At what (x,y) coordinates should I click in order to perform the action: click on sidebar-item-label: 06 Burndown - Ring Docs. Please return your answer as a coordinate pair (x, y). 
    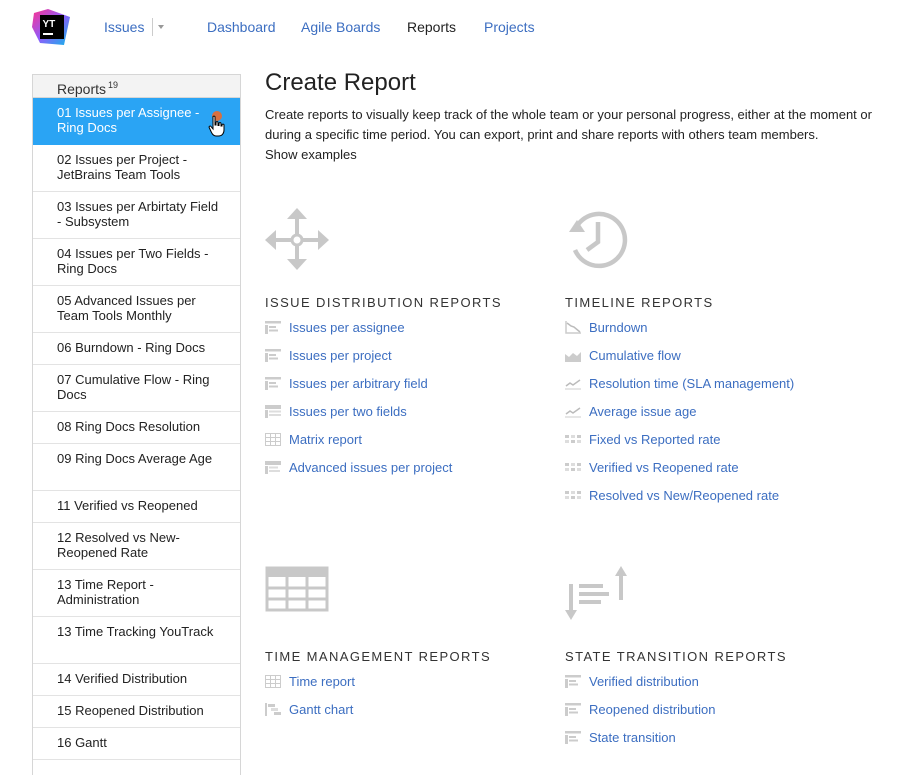
    Looking at the image, I should click on (131, 347).